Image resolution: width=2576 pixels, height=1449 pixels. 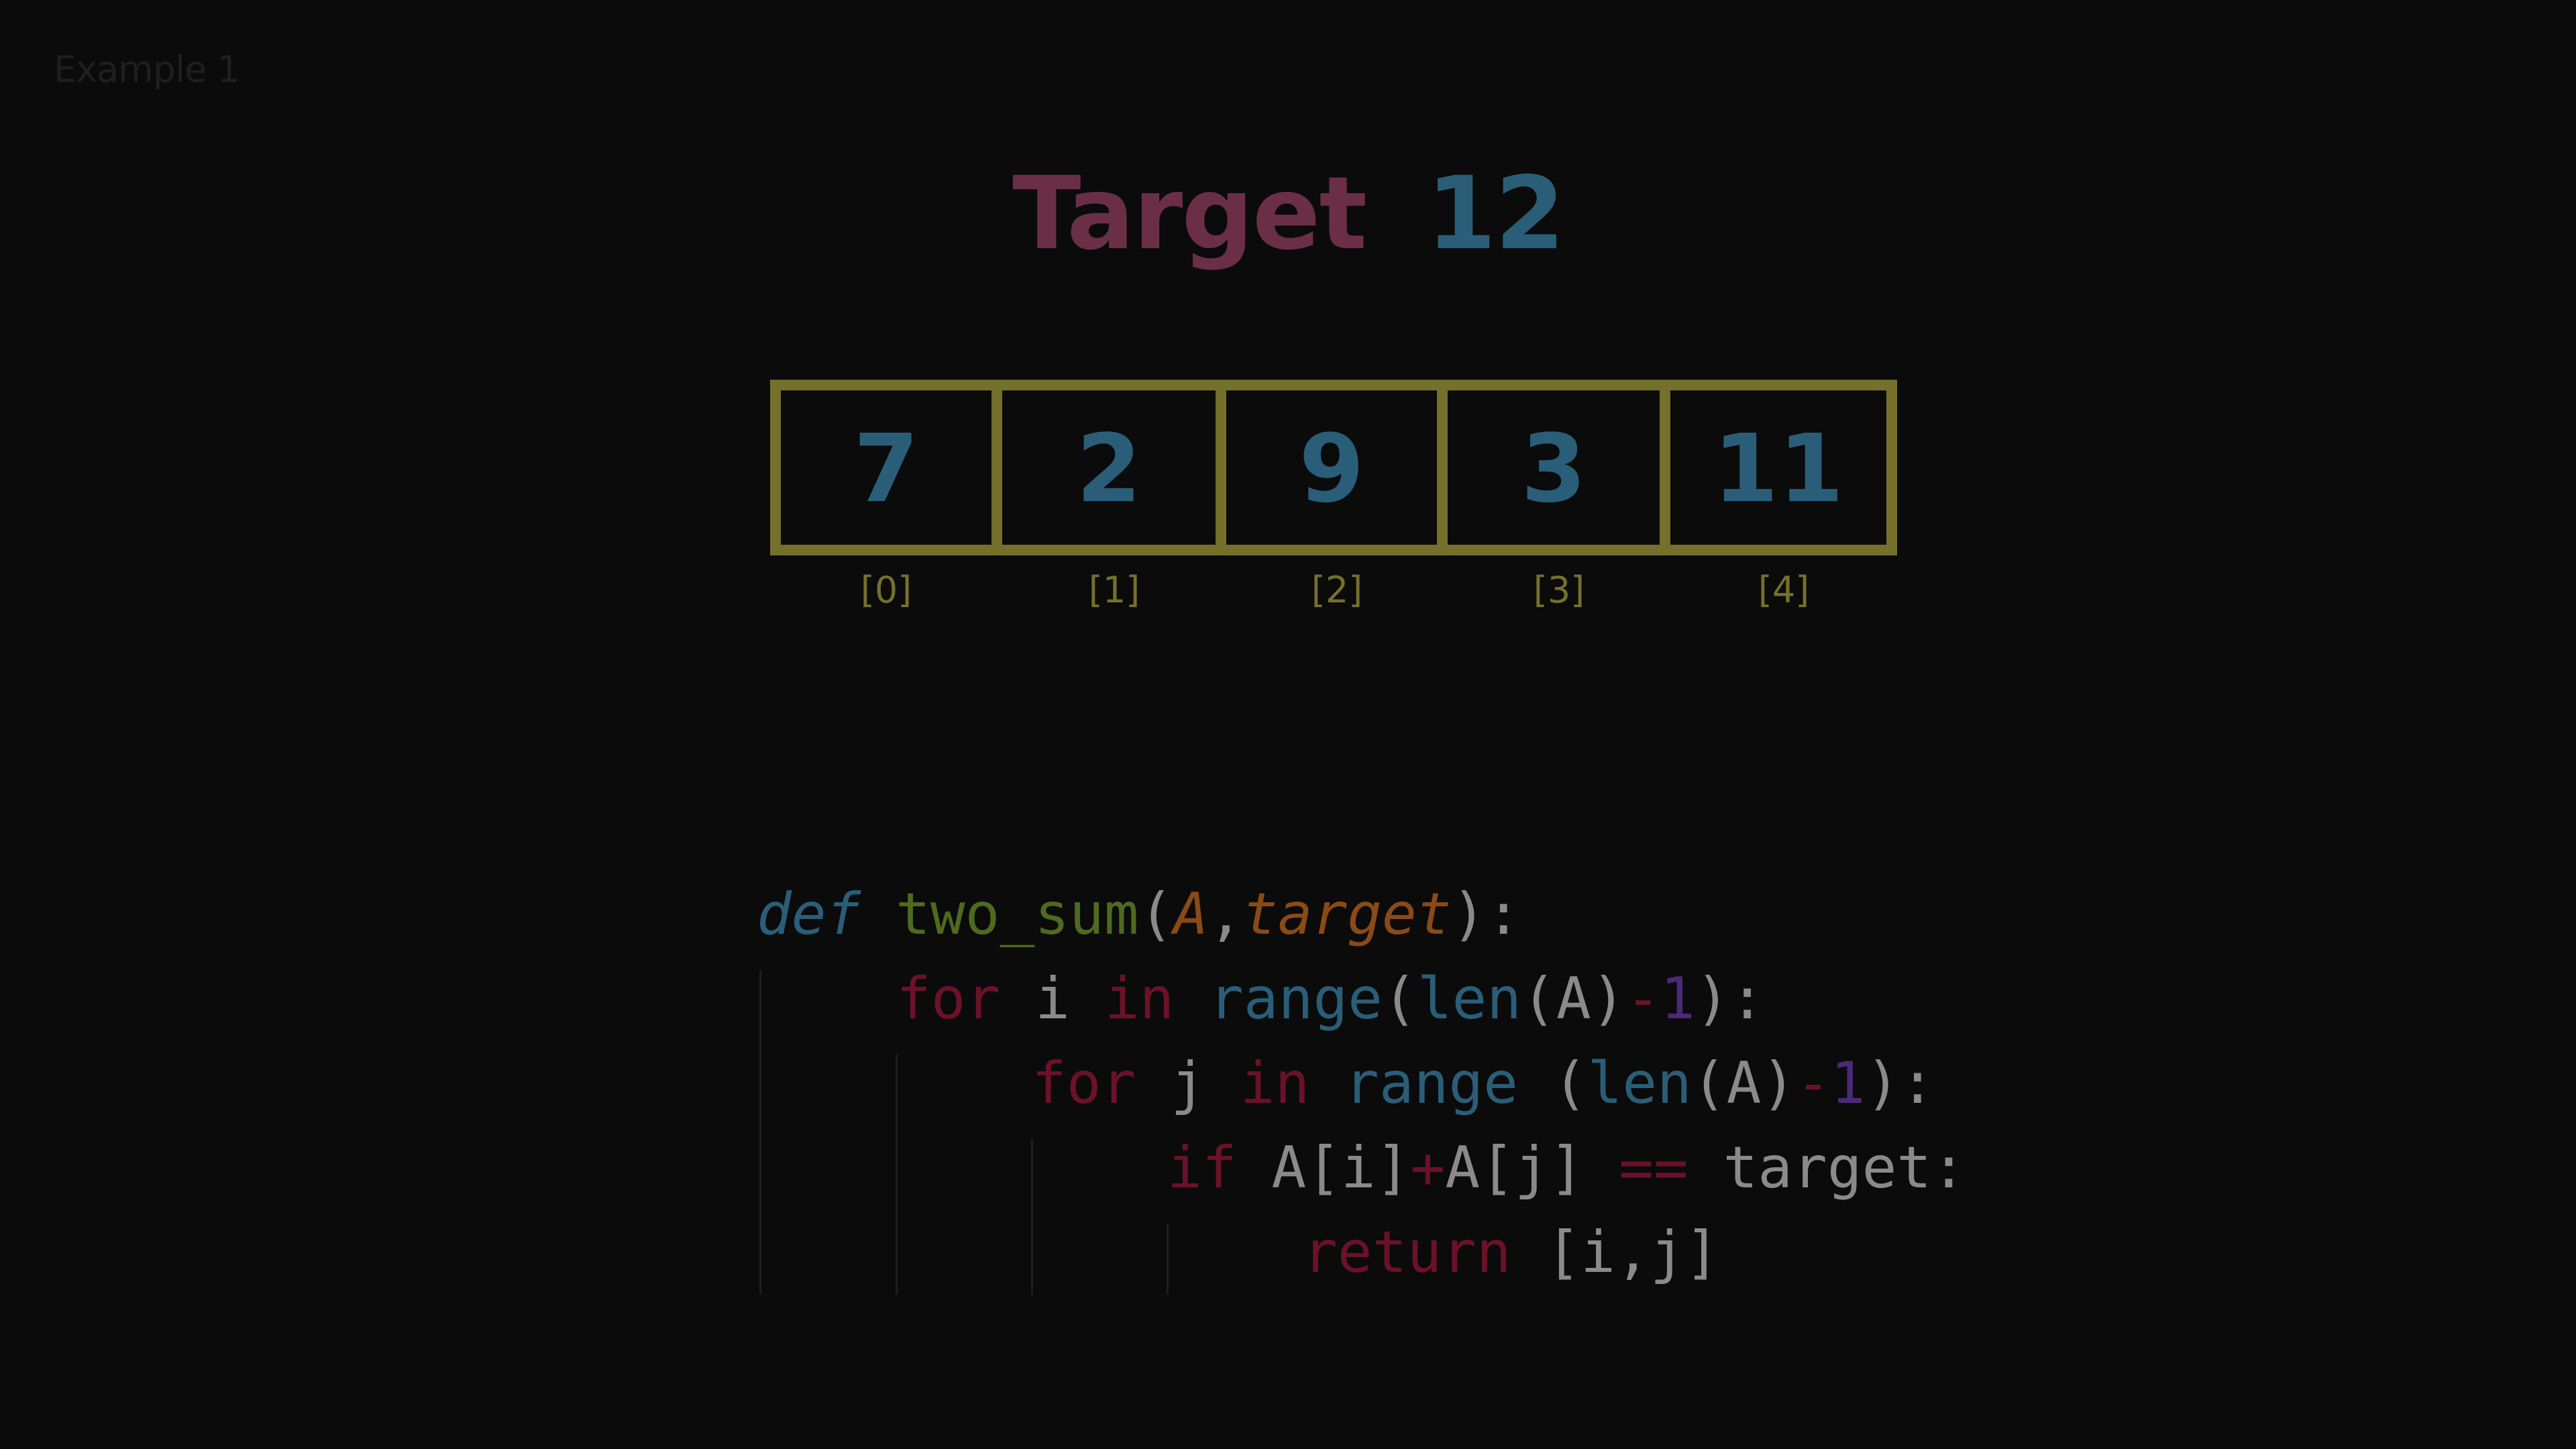 I want to click on code-line-return: return [i,j], so click(x=1511, y=1252).